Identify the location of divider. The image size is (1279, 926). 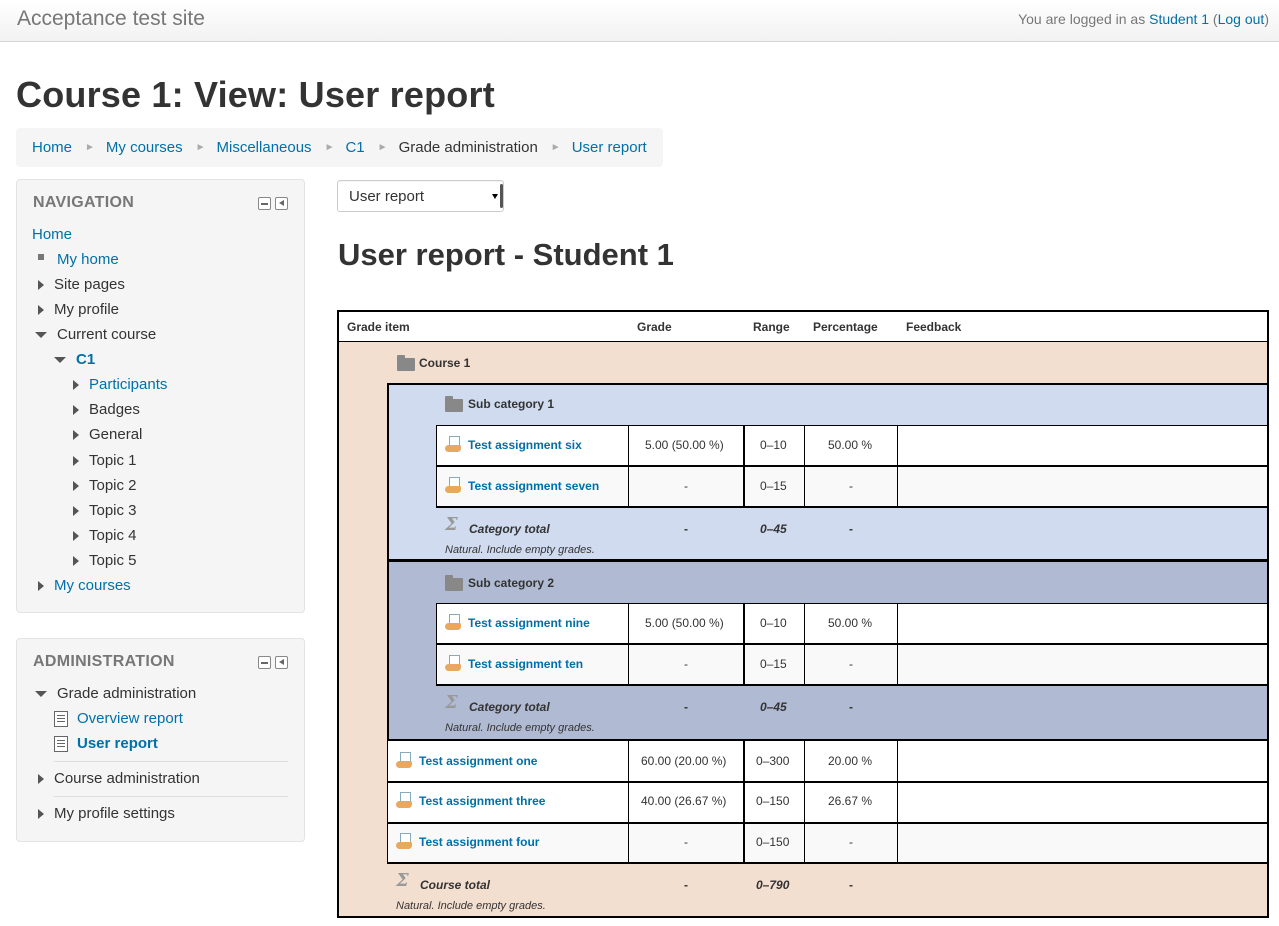
(171, 761).